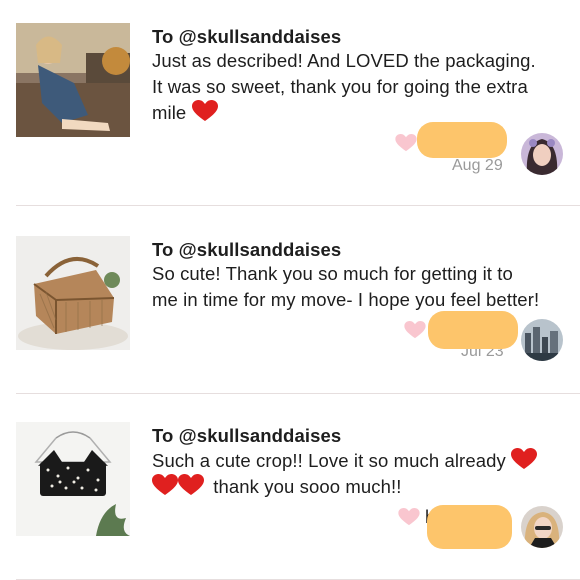  What do you see at coordinates (542, 527) in the screenshot?
I see `reviewer-avatar` at bounding box center [542, 527].